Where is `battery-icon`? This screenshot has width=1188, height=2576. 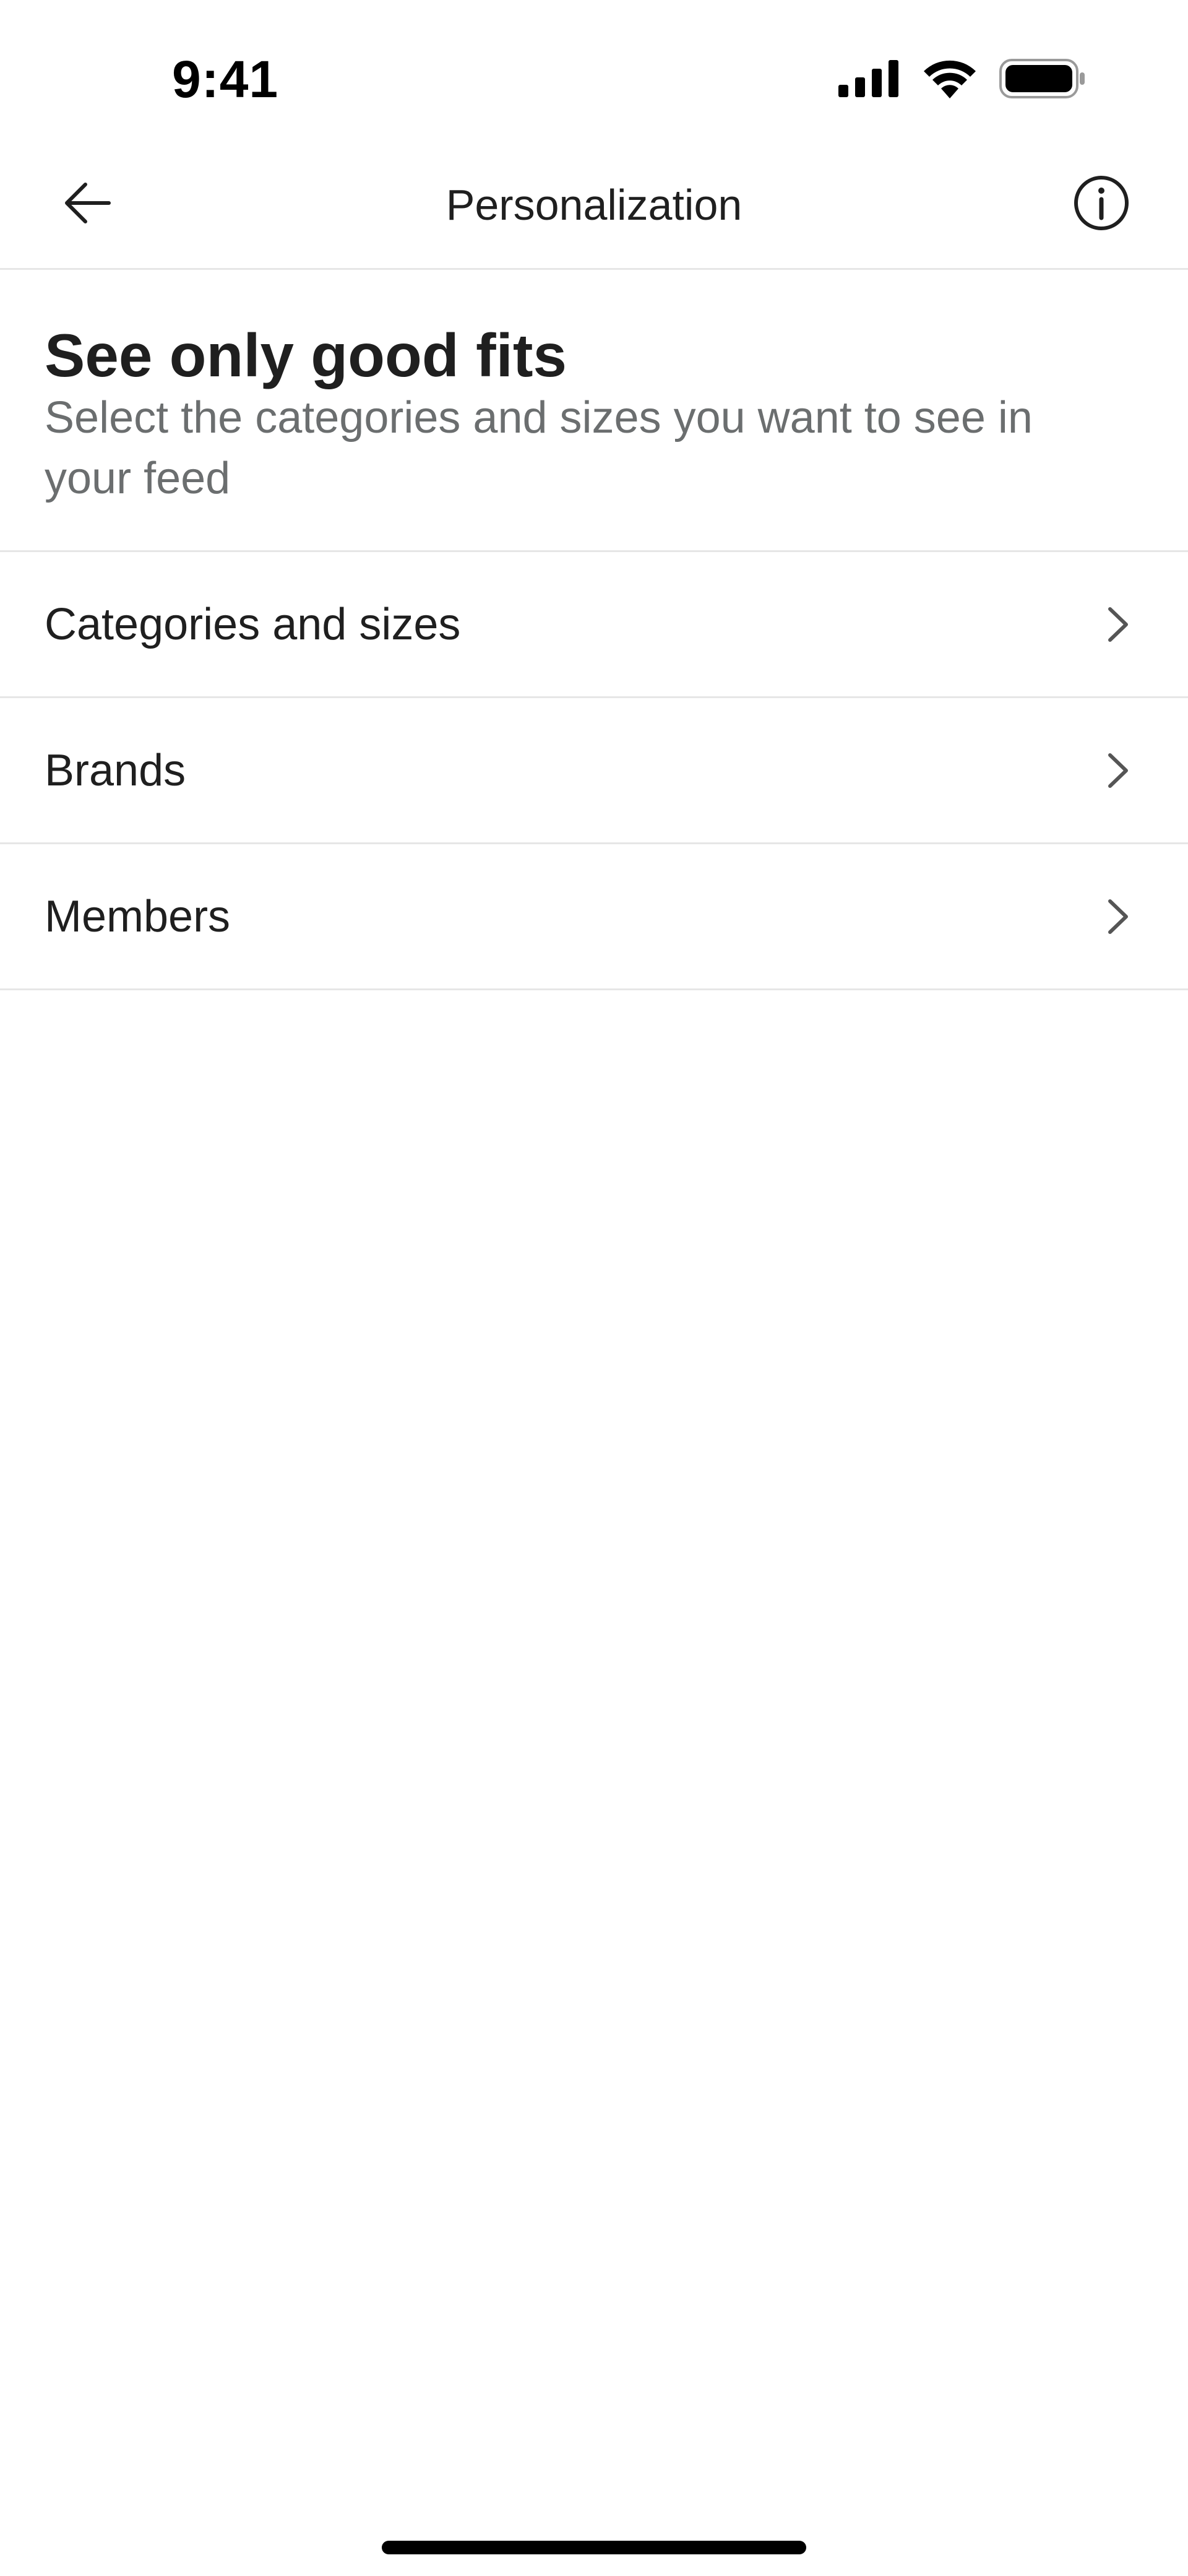 battery-icon is located at coordinates (1042, 78).